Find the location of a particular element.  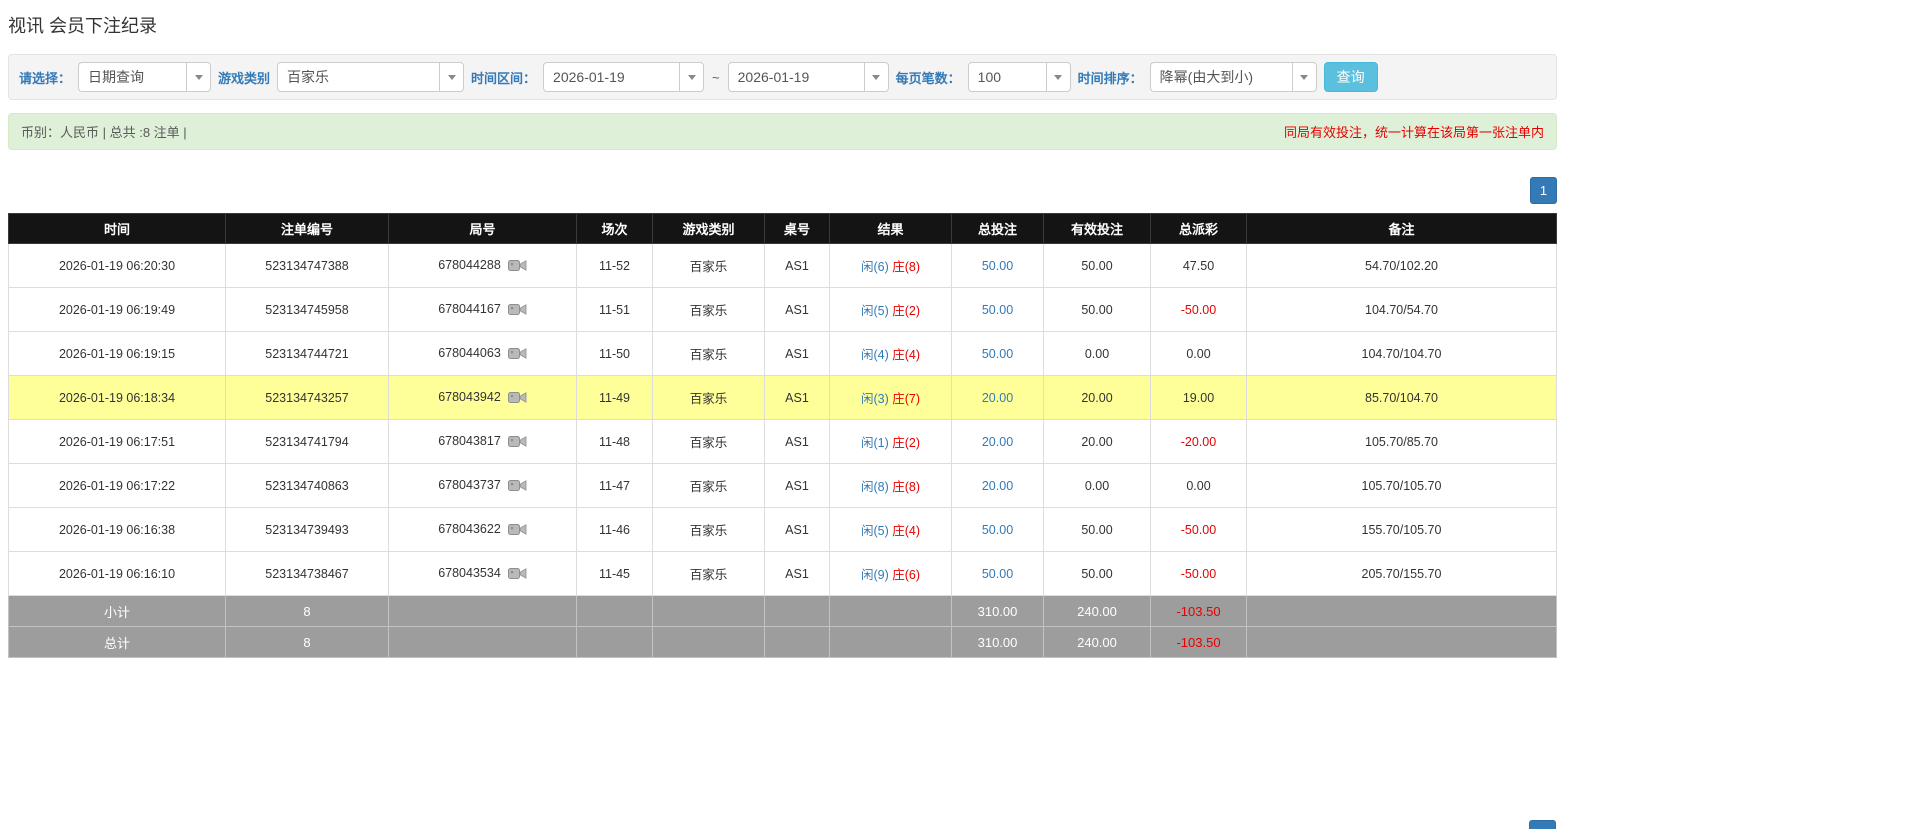

query-button: 查询 is located at coordinates (1350, 77).